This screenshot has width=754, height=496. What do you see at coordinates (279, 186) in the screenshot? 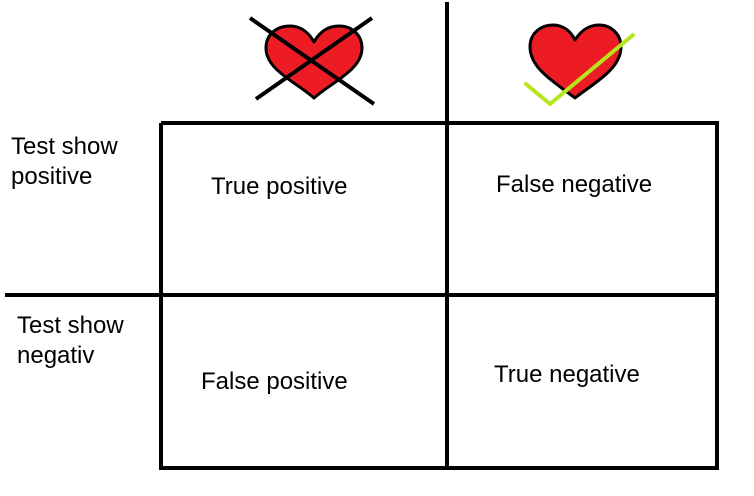
I see `cell-true-positive: True positive` at bounding box center [279, 186].